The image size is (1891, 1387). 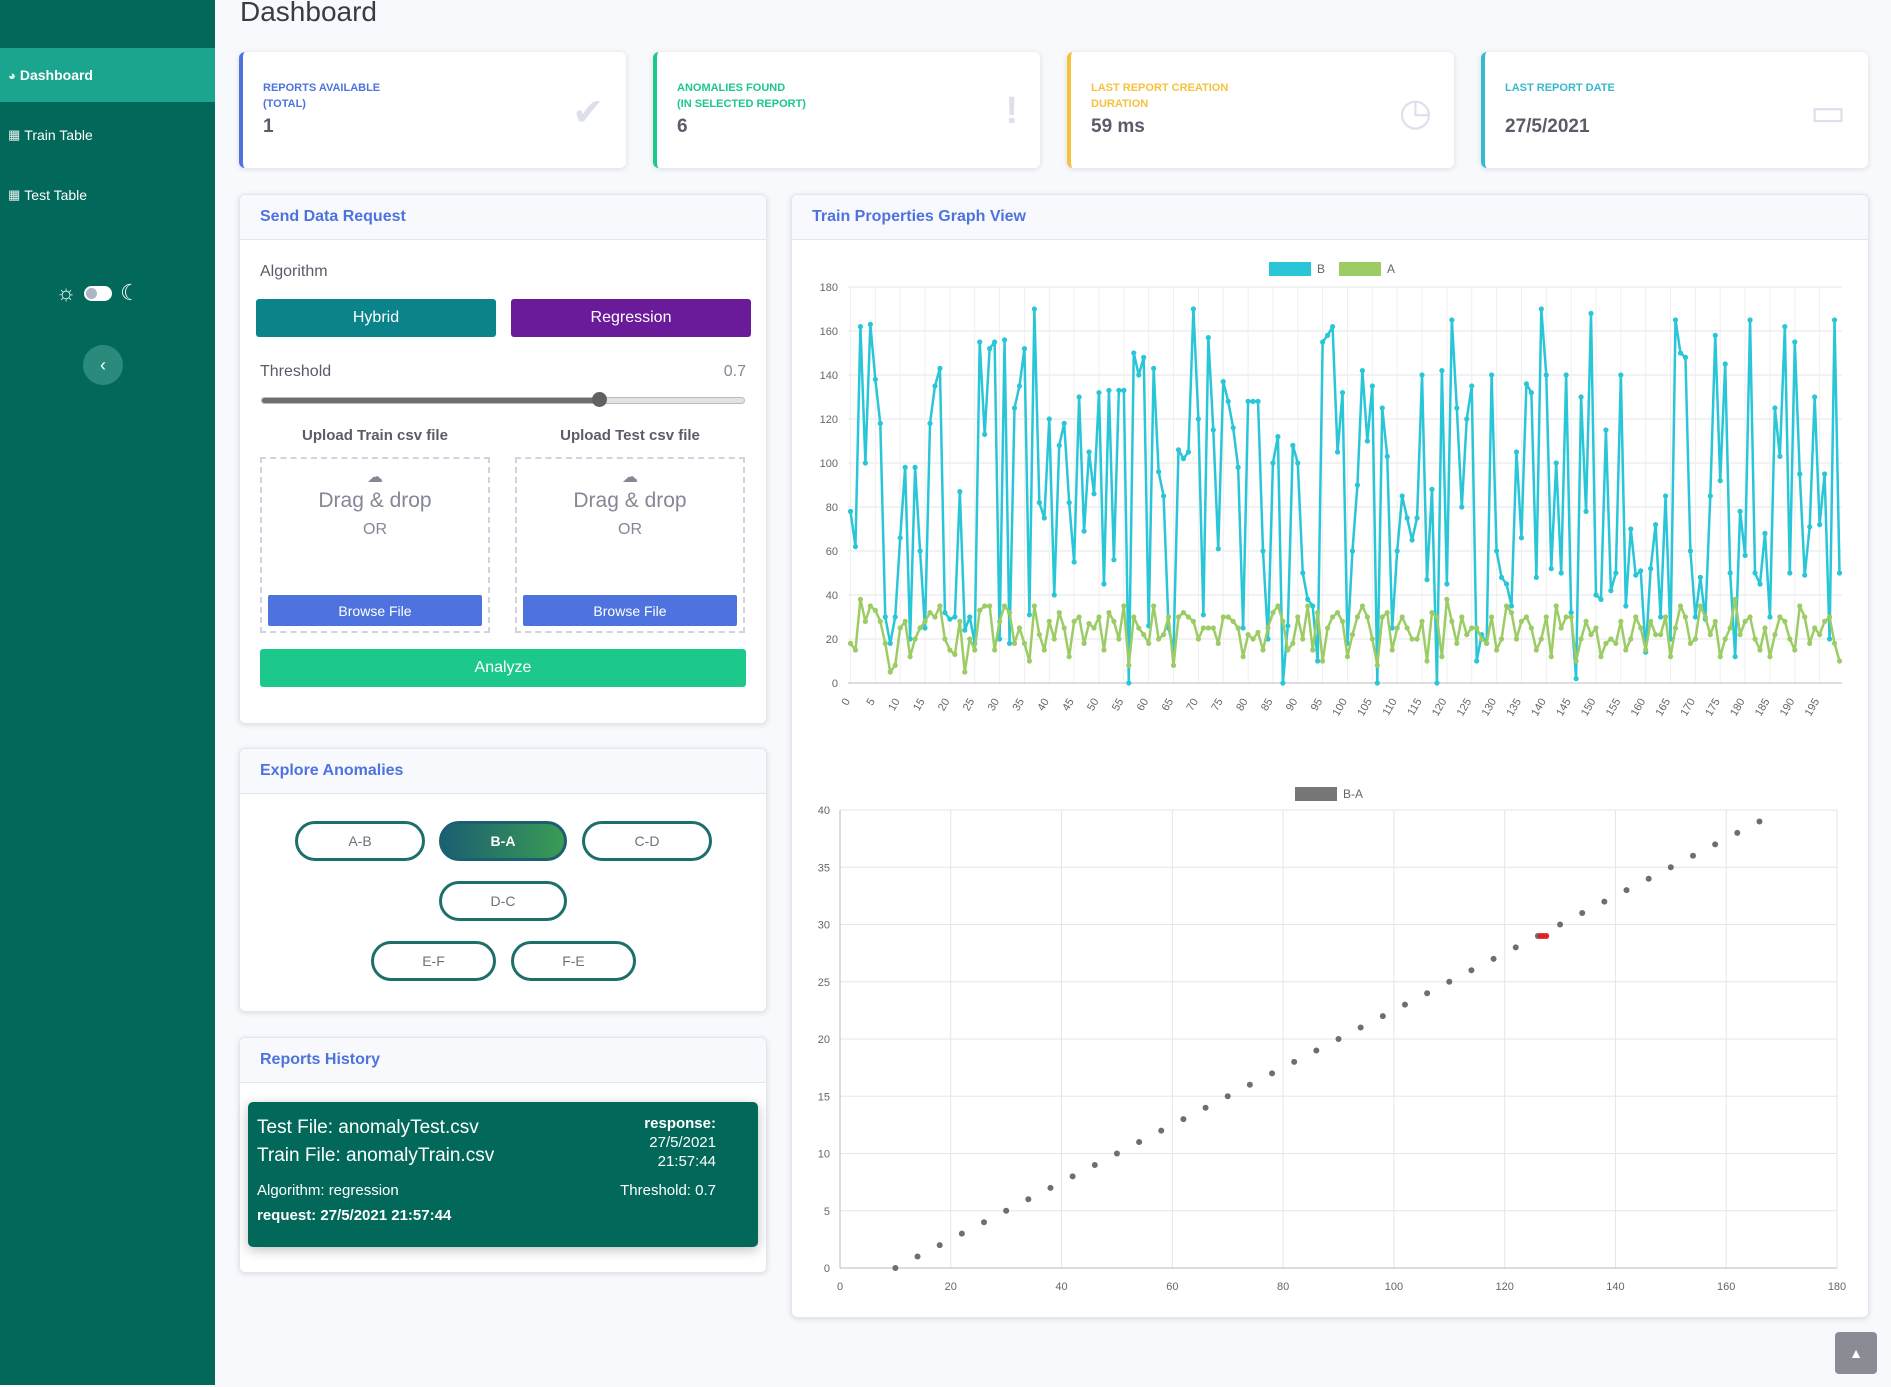 I want to click on sidebar-collapse-button: ‹, so click(x=103, y=365).